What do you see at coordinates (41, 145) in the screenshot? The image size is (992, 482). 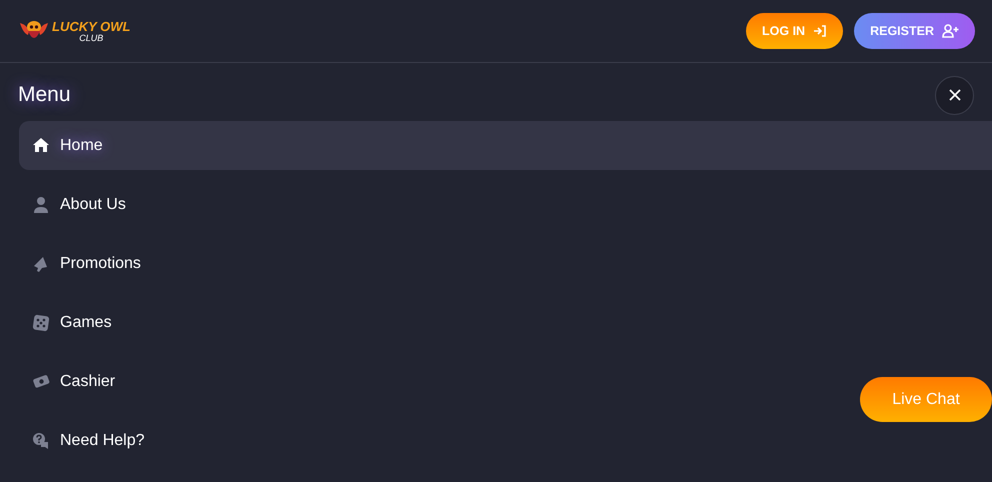 I see `home-icon` at bounding box center [41, 145].